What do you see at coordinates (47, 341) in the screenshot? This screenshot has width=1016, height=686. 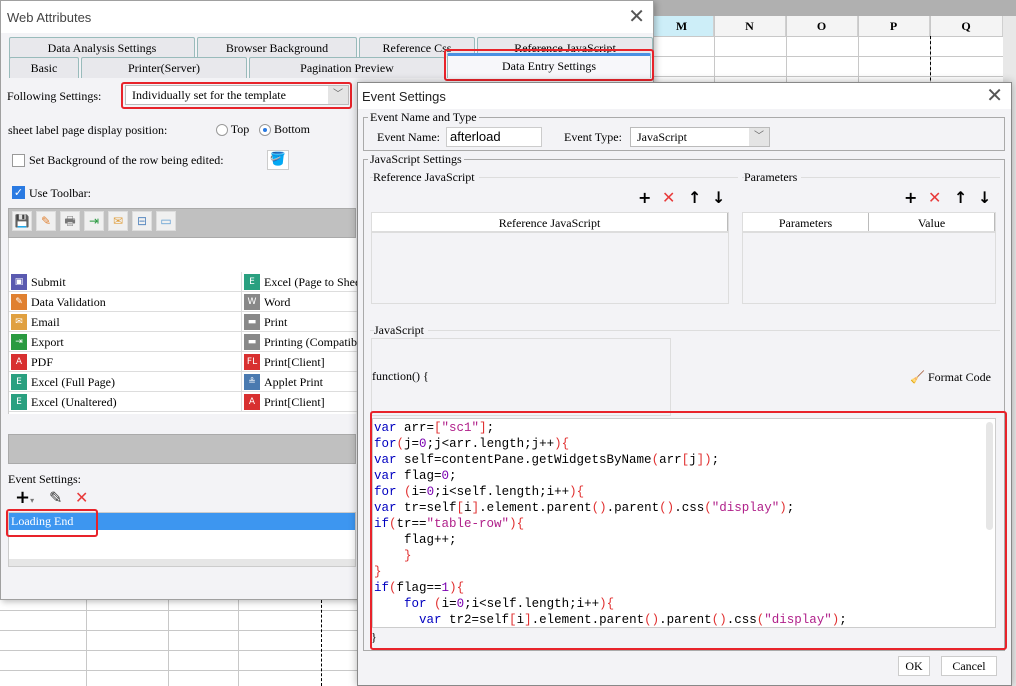 I see `toolbar-button-label: Export` at bounding box center [47, 341].